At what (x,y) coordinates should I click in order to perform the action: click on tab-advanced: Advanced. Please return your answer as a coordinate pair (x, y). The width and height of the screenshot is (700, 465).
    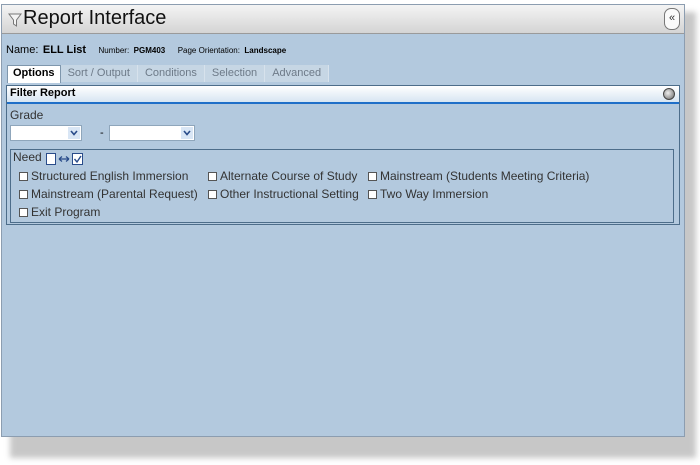
    Looking at the image, I should click on (297, 73).